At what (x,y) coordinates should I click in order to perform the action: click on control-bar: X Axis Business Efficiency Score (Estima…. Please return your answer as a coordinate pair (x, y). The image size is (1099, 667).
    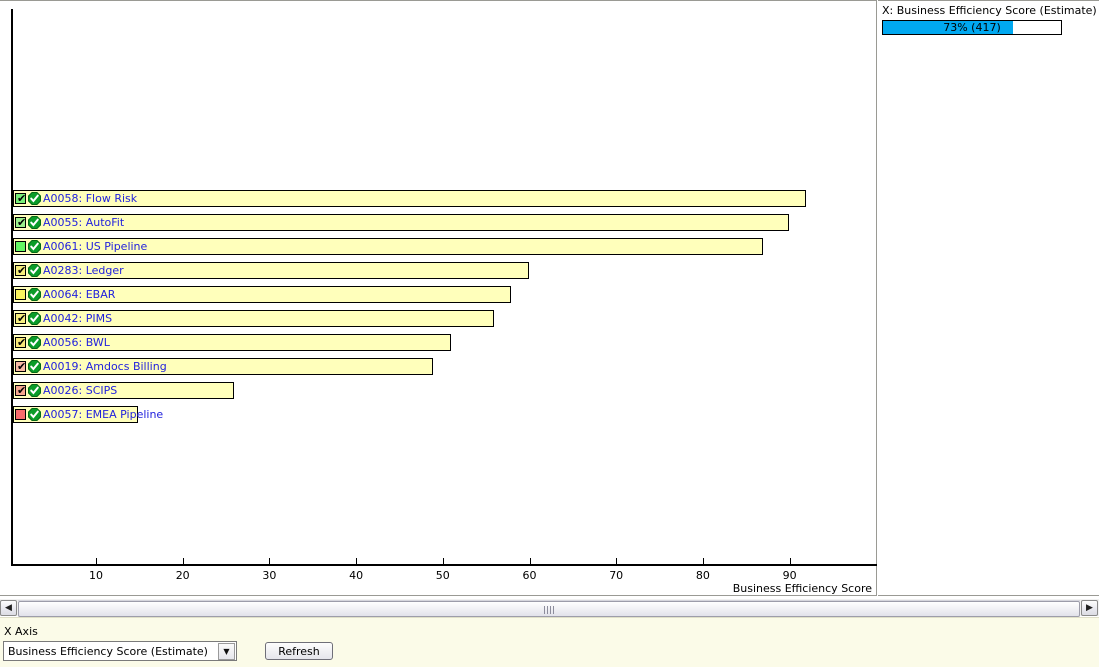
    Looking at the image, I should click on (549, 642).